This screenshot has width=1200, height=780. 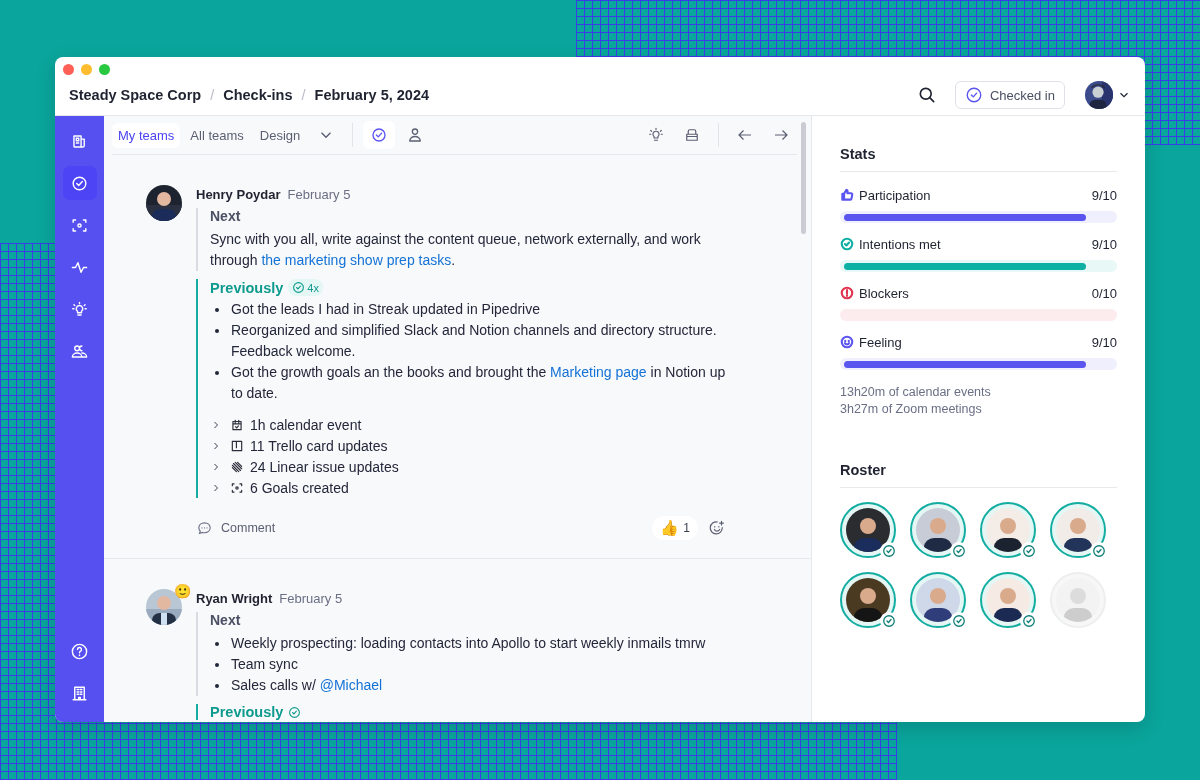 What do you see at coordinates (880, 342) in the screenshot?
I see `stat-label: Feeling` at bounding box center [880, 342].